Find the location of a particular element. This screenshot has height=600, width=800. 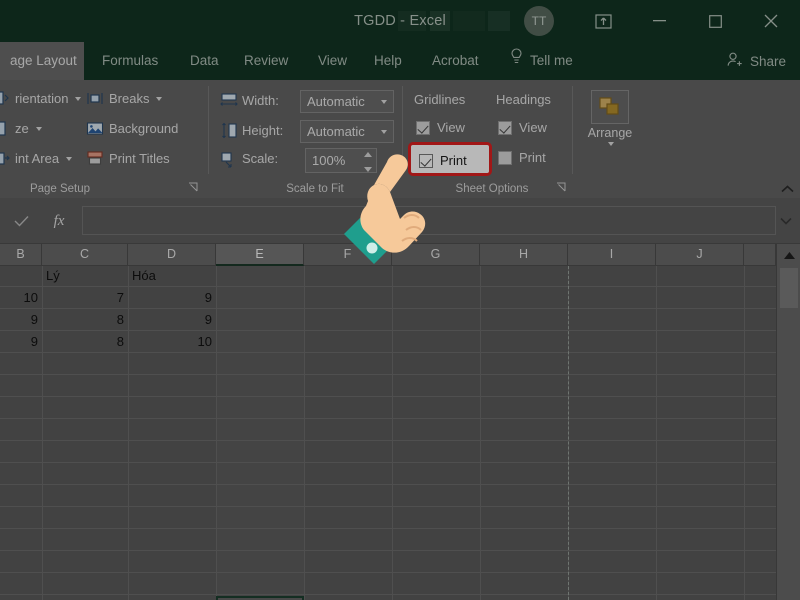

column-header-h: H is located at coordinates (524, 255).